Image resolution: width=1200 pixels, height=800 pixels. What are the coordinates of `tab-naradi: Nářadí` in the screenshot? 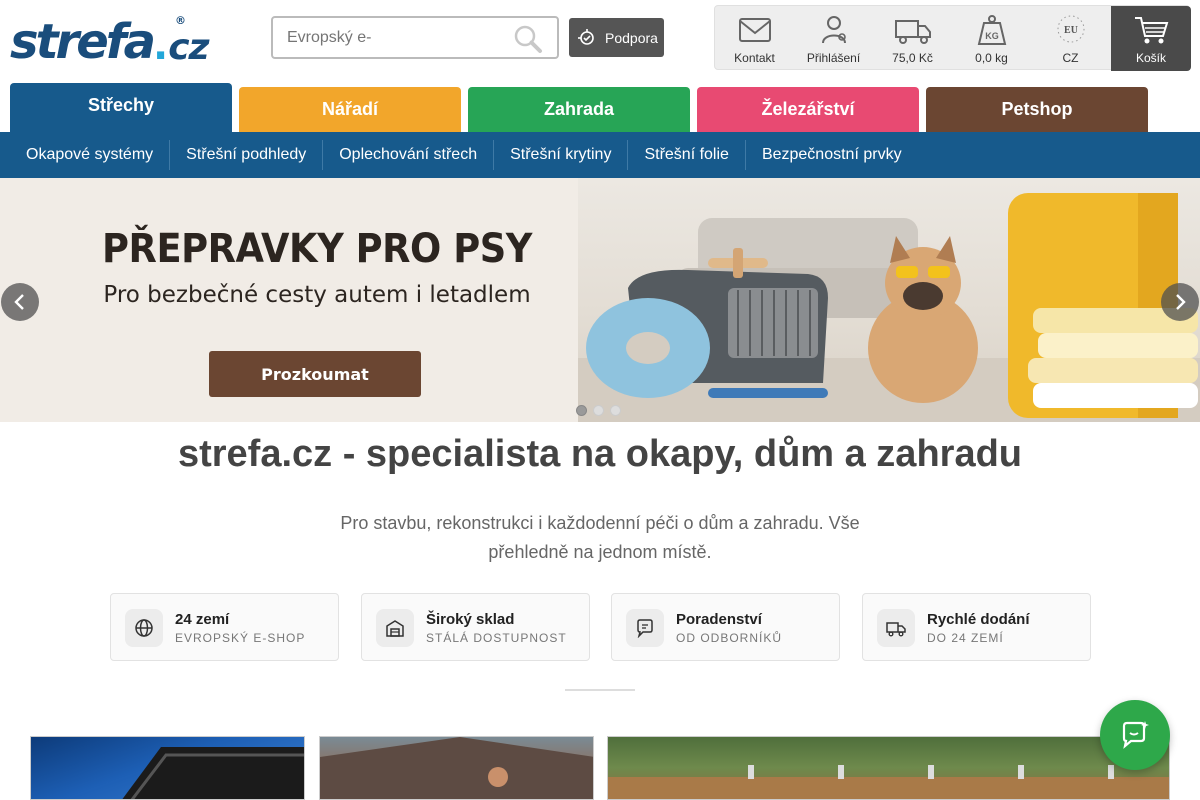 It's located at (350, 109).